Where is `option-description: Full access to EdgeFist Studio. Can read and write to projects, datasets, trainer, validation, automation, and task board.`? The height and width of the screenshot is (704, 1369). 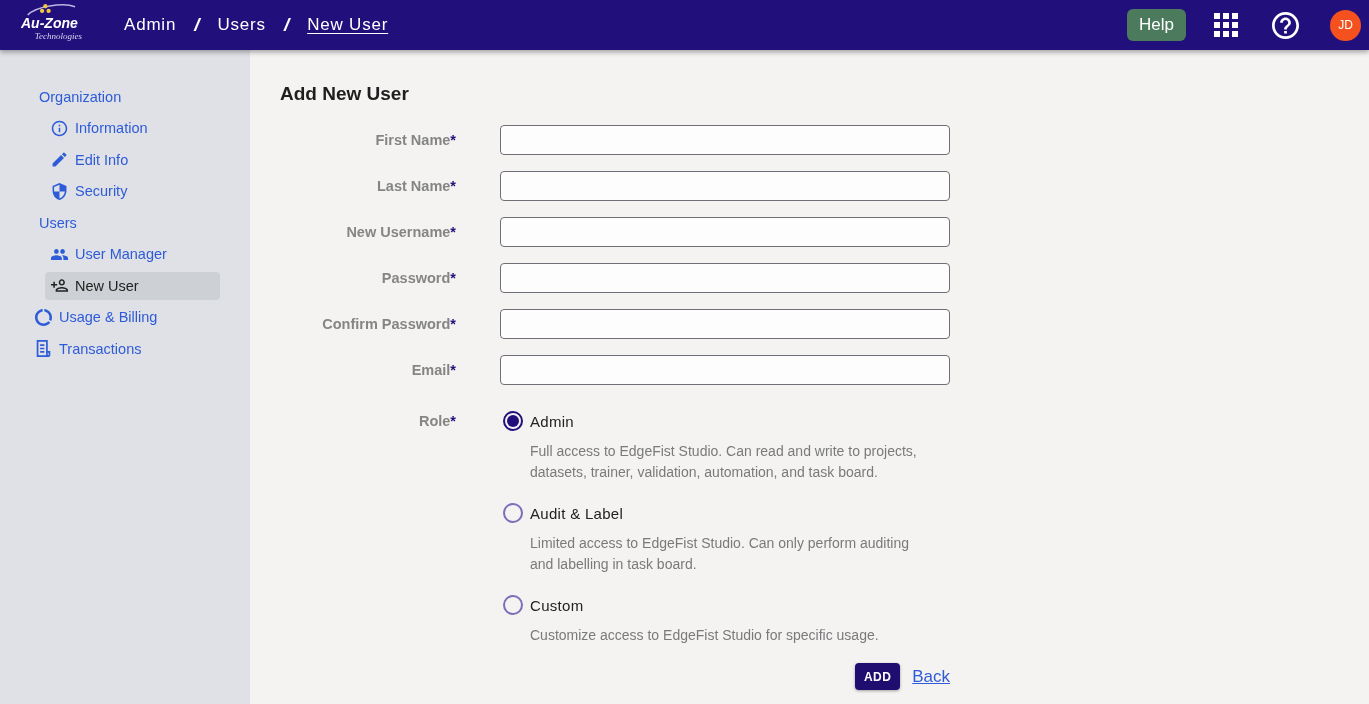 option-description: Full access to EdgeFist Studio. Can read and write to projects, datasets, trainer, validation, automation, and task board. is located at coordinates (724, 461).